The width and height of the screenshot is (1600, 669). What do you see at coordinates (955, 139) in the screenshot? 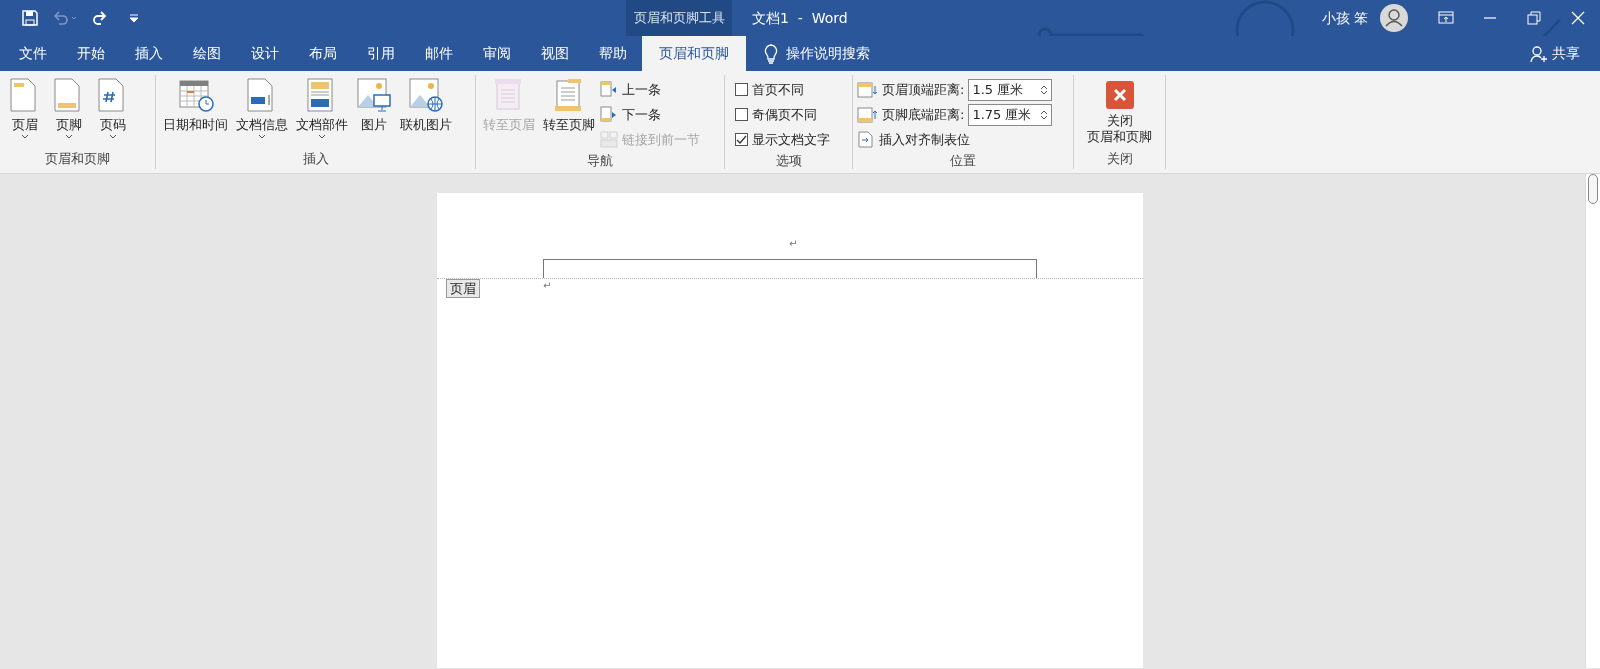
I see `ribbon-small-button: 插入对齐制表位` at bounding box center [955, 139].